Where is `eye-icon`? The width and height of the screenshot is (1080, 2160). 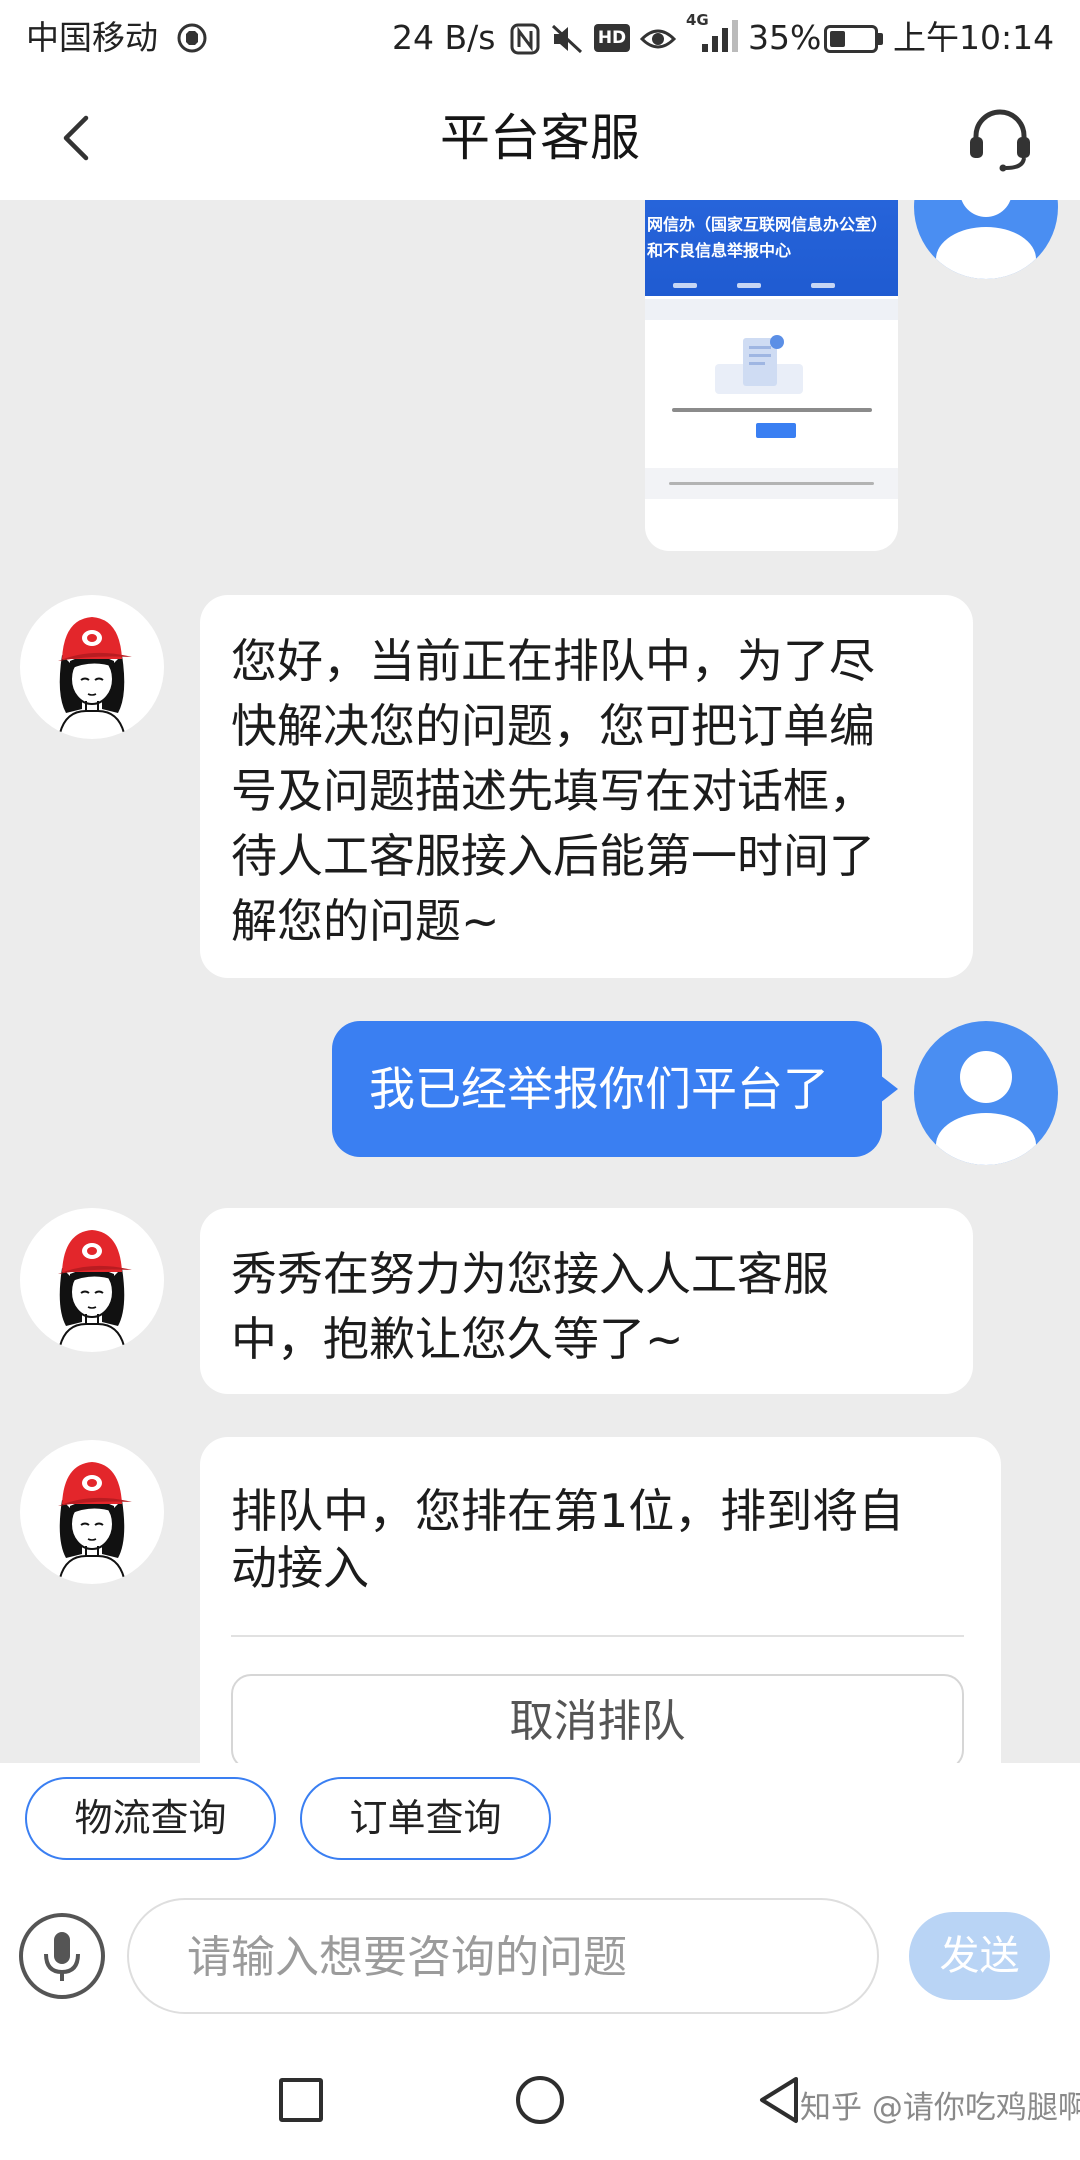
eye-icon is located at coordinates (658, 39).